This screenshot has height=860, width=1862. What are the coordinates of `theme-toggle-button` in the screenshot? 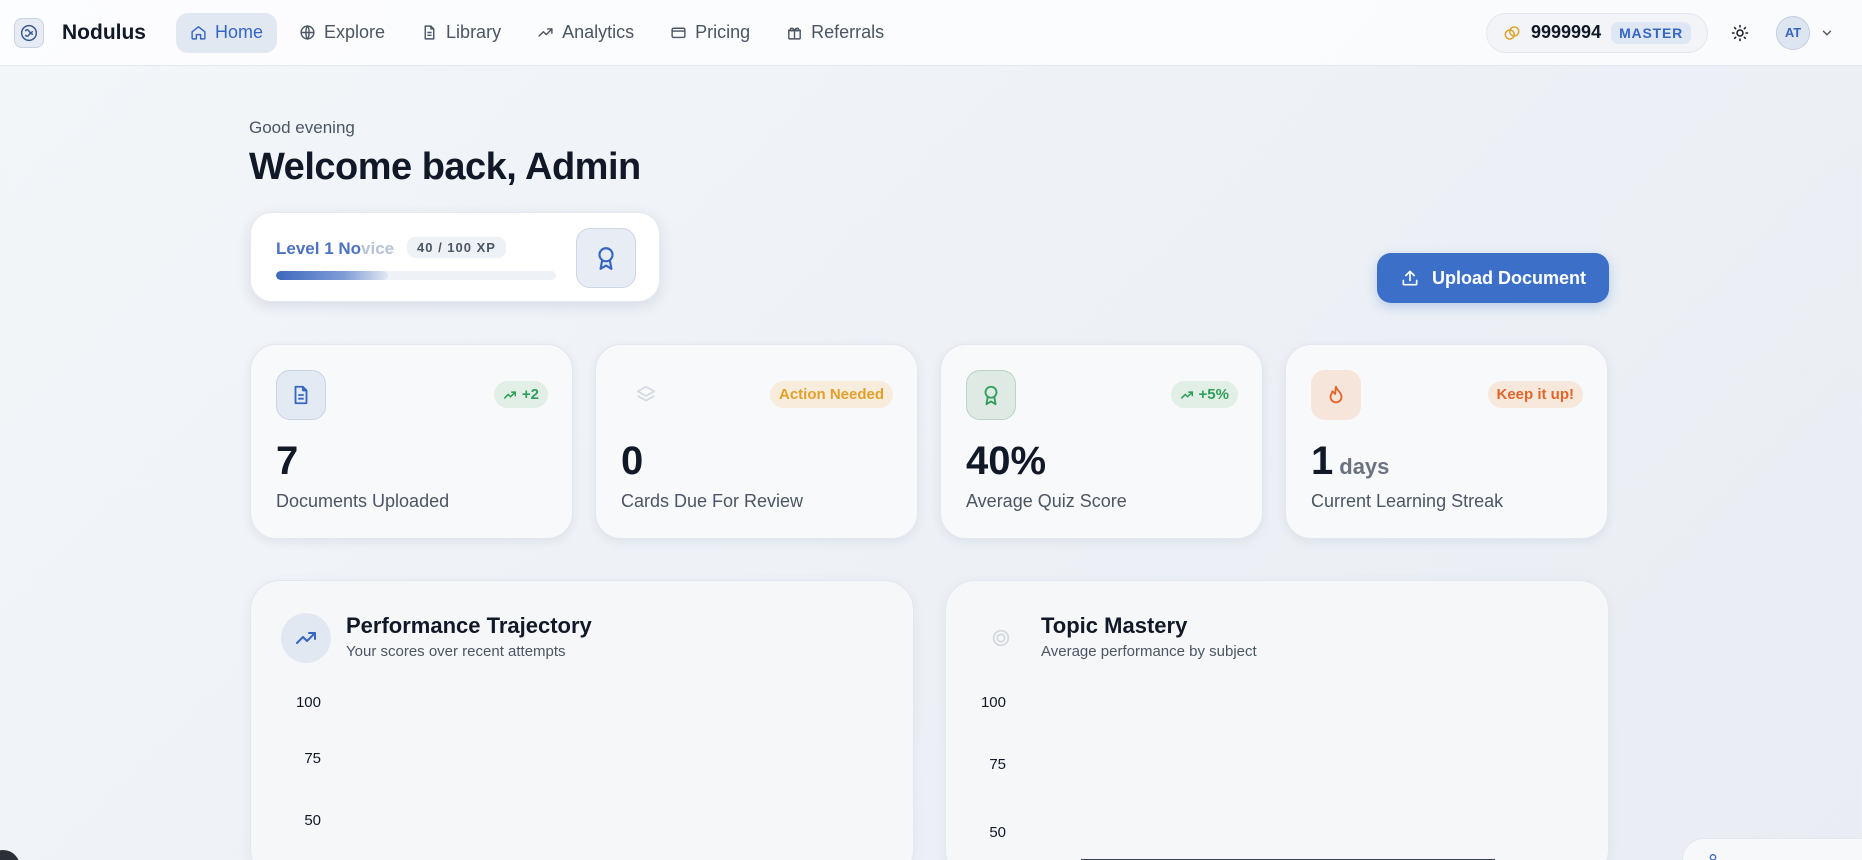 It's located at (1740, 33).